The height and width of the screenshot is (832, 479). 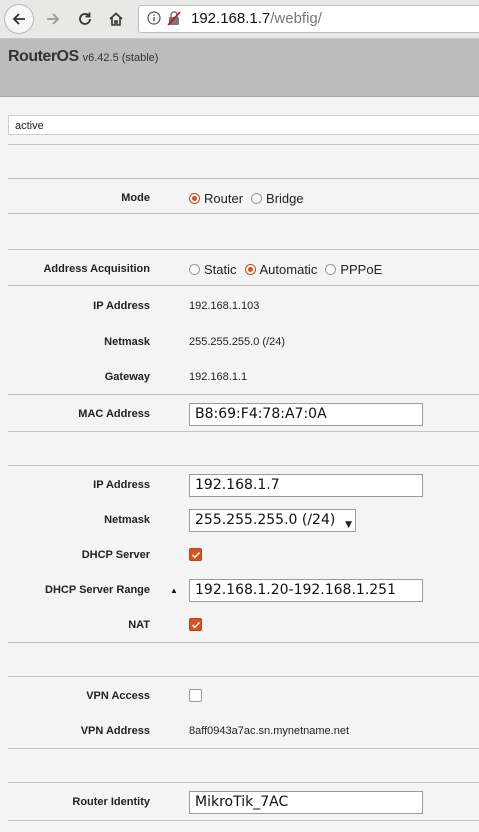 I want to click on routeros-header: RouterOS v6.42.5 (stable), so click(x=239, y=68).